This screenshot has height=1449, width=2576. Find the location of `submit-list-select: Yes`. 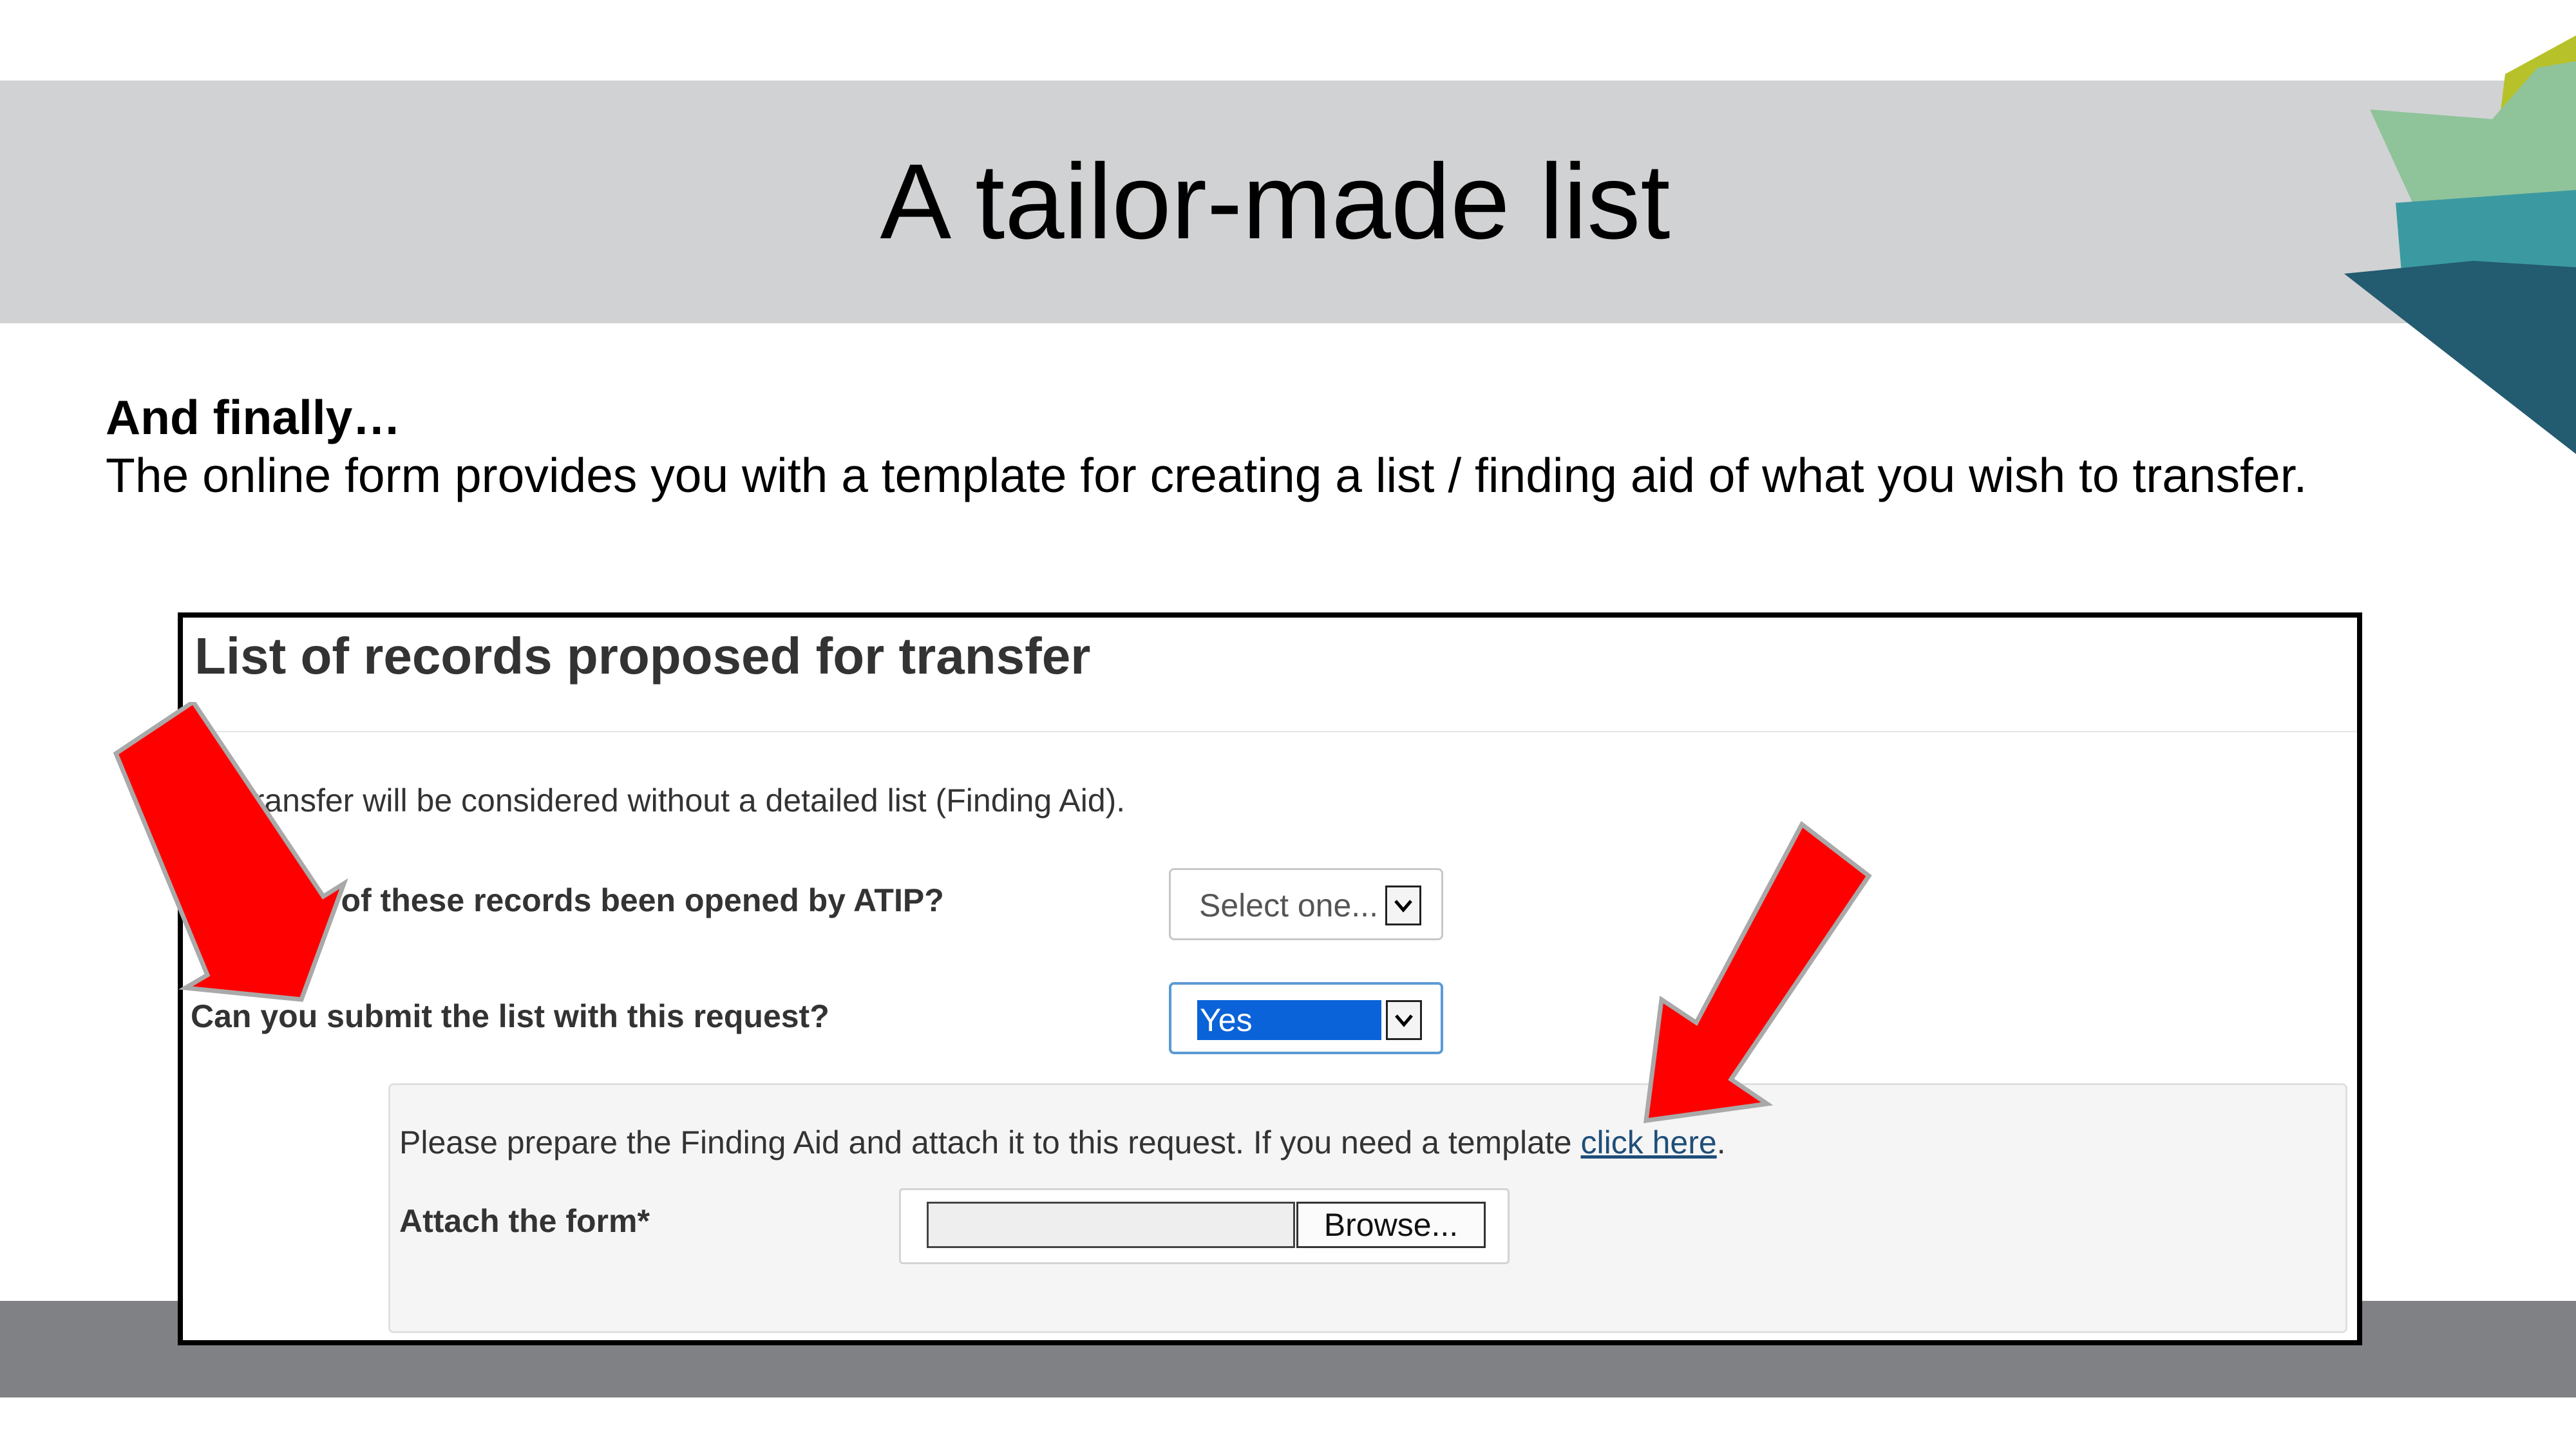

submit-list-select: Yes is located at coordinates (1306, 1018).